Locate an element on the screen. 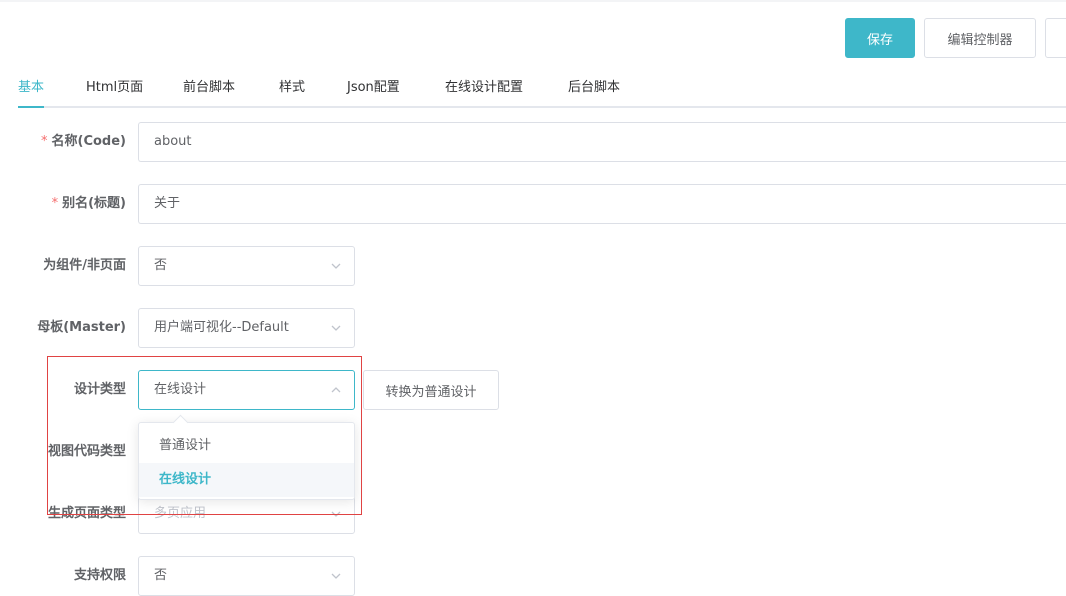  alias-label-text: 别名(标题) is located at coordinates (94, 203).